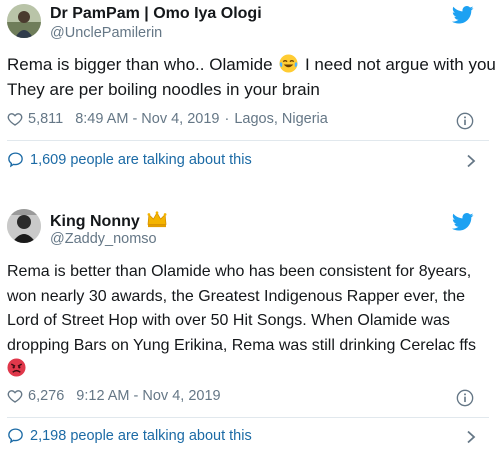  What do you see at coordinates (142, 64) in the screenshot?
I see `tweet-text-segment: Rema is bigger than who.. Olamide` at bounding box center [142, 64].